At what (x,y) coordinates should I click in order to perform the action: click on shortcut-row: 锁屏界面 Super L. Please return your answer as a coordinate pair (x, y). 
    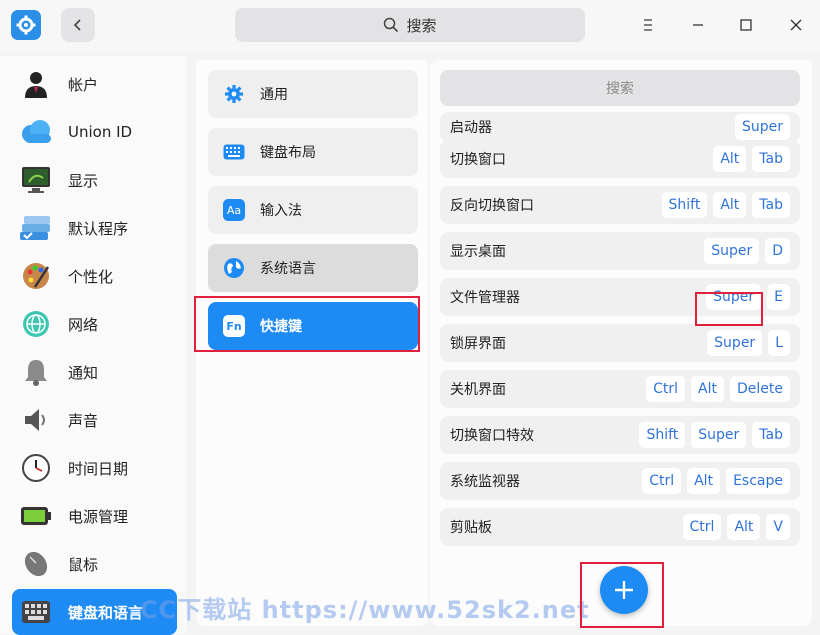
    Looking at the image, I should click on (620, 343).